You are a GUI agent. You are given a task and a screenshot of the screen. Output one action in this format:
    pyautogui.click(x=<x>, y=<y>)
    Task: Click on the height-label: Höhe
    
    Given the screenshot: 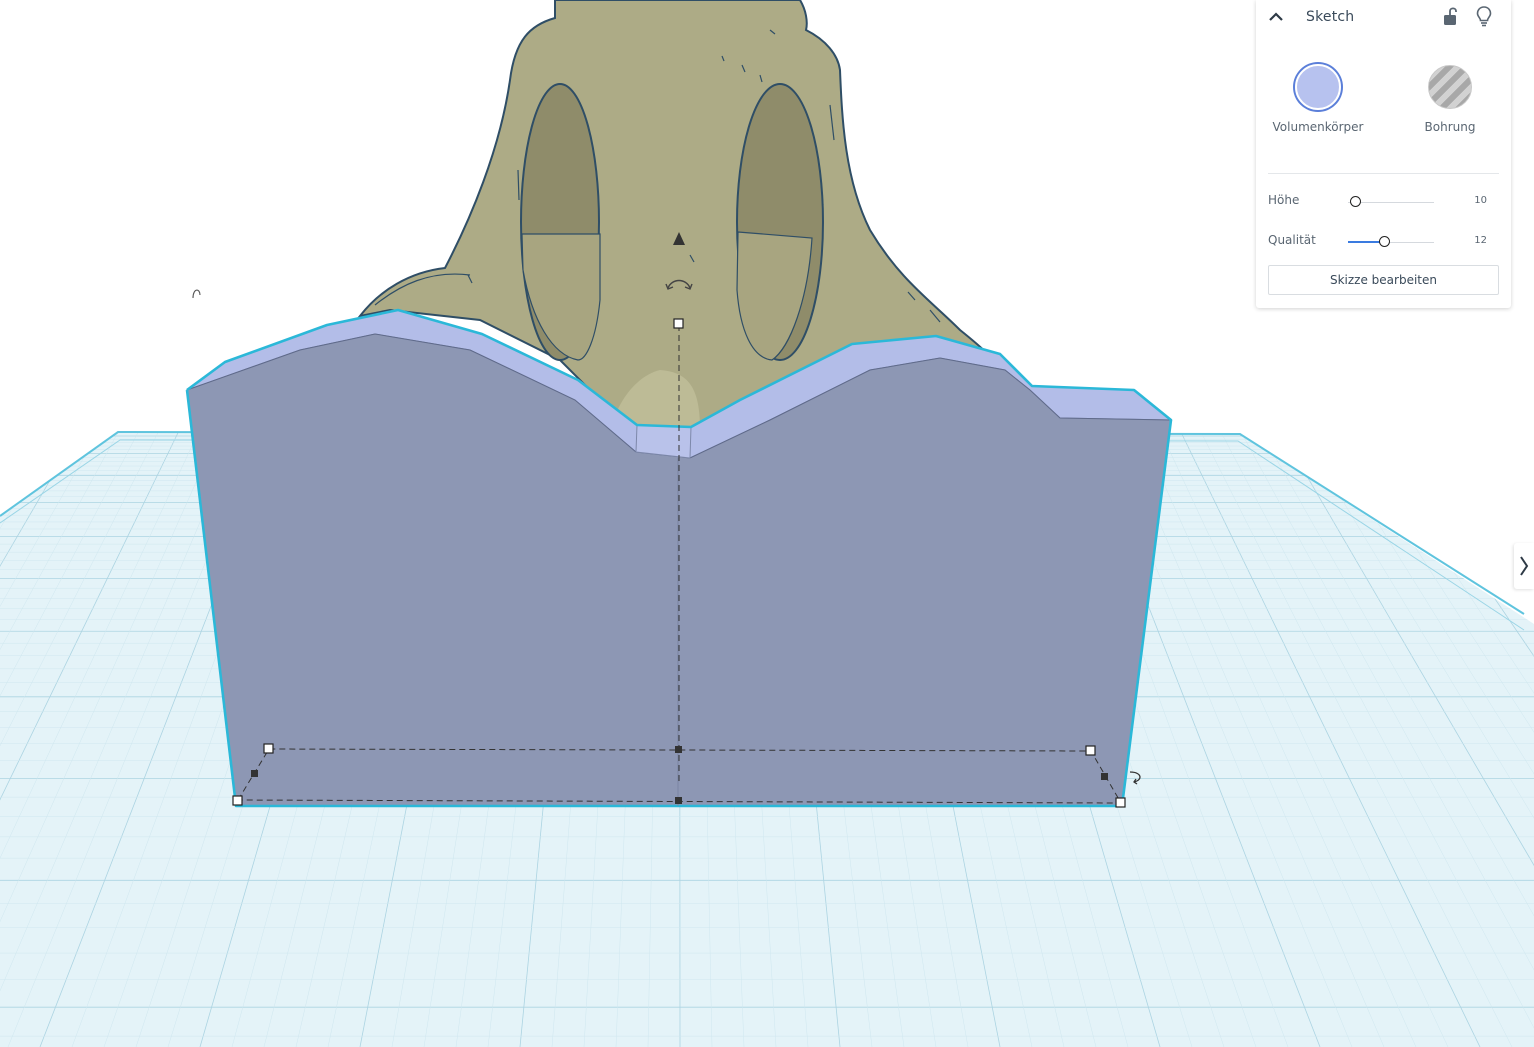 What is the action you would take?
    pyautogui.click(x=1284, y=200)
    